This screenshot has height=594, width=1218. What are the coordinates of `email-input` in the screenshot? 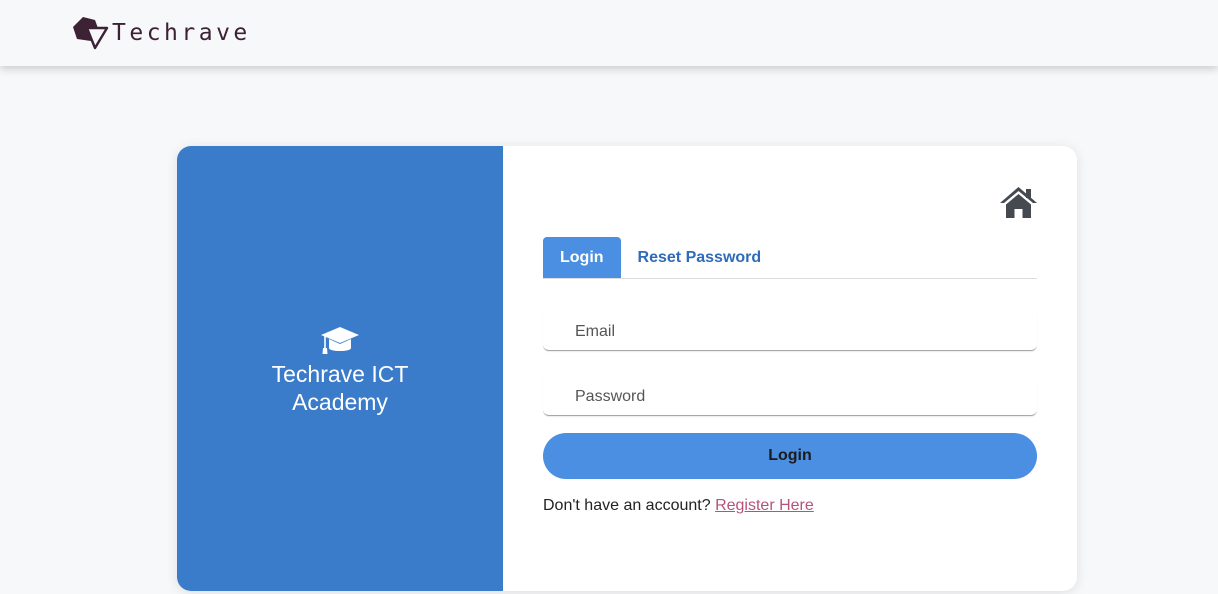 It's located at (790, 332).